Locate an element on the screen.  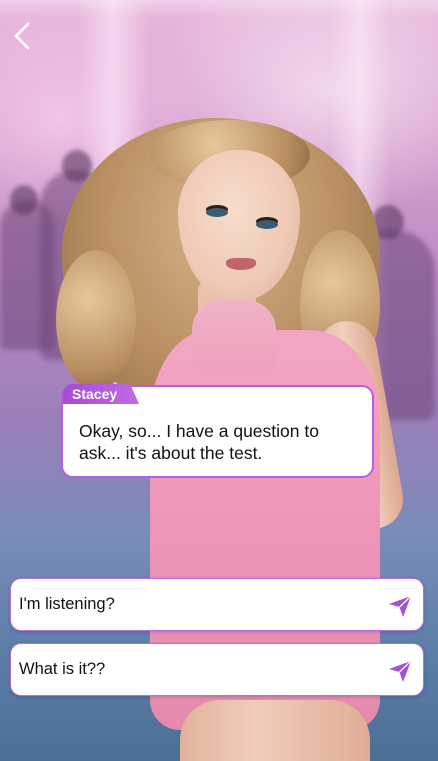
character-hair-curl is located at coordinates (96, 320).